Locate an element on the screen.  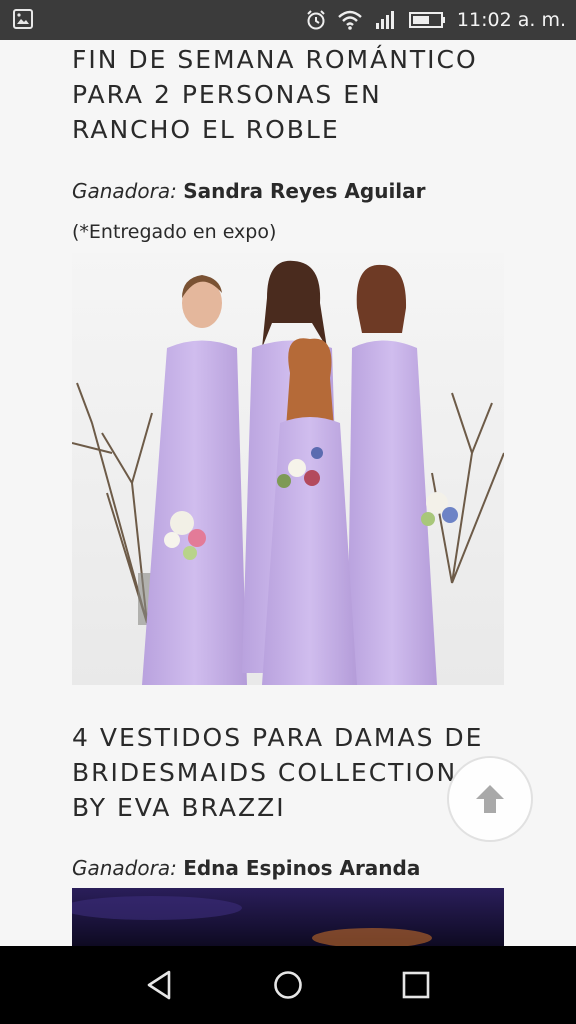
winner-name: Edna Espinos Aranda is located at coordinates (302, 868).